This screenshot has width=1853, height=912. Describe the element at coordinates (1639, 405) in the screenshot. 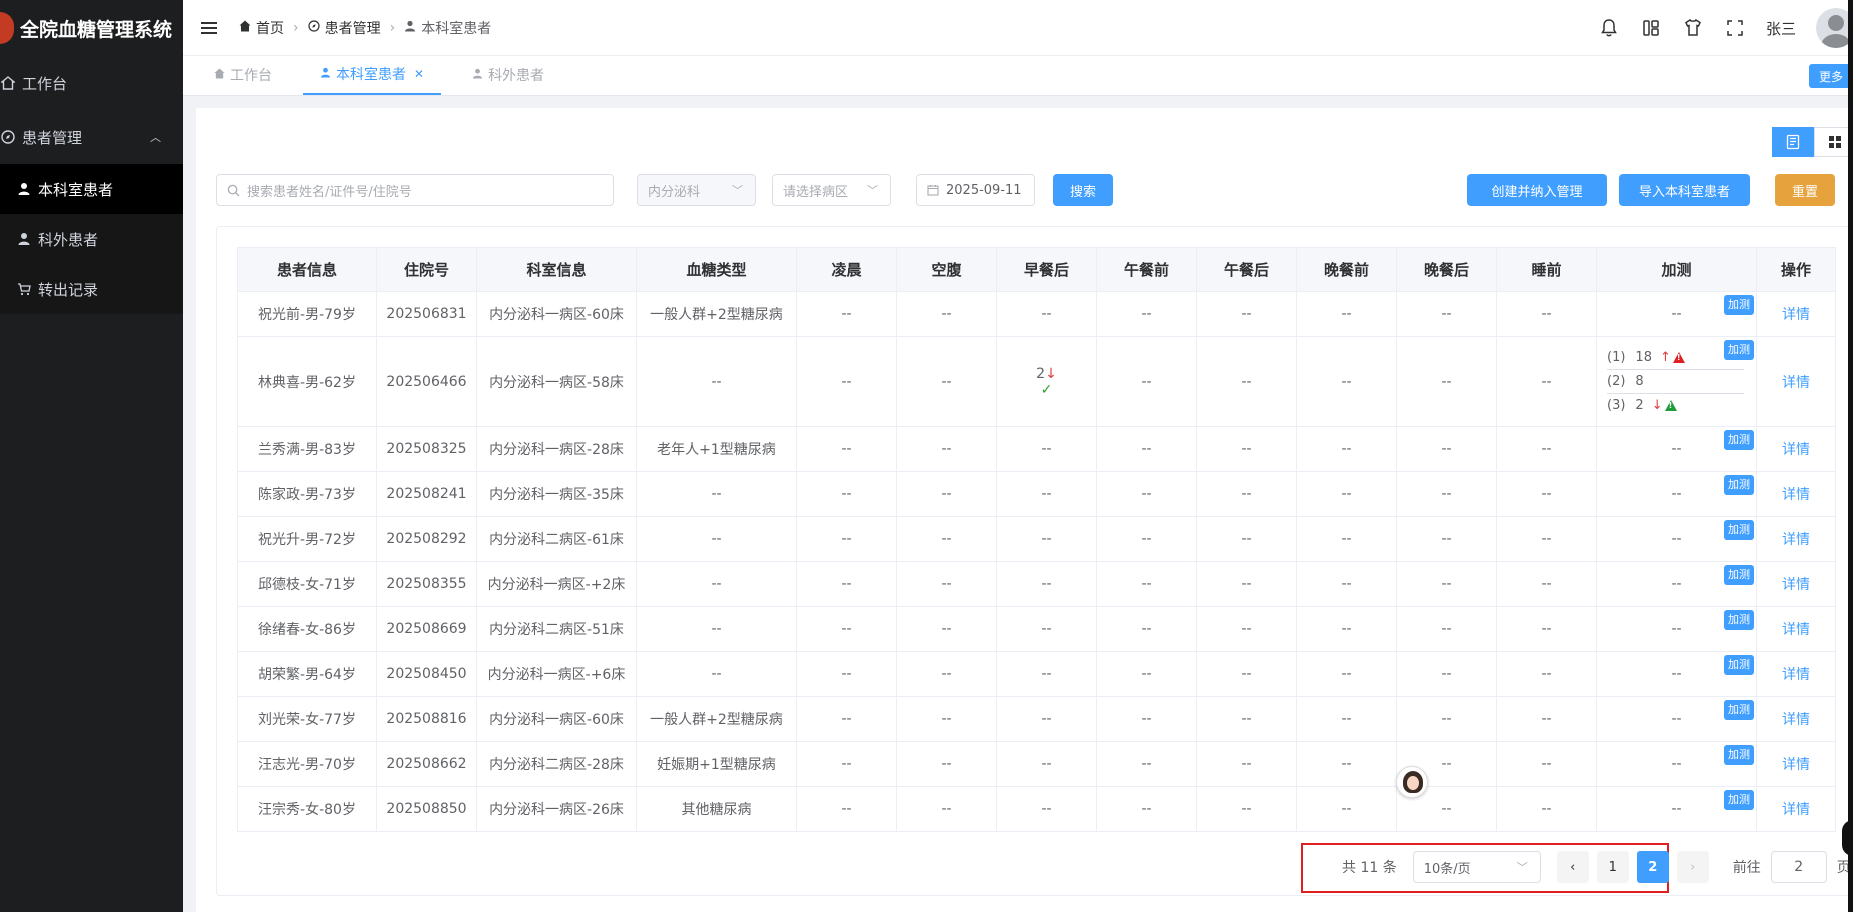

I see `extra-measure-value: 2` at that location.